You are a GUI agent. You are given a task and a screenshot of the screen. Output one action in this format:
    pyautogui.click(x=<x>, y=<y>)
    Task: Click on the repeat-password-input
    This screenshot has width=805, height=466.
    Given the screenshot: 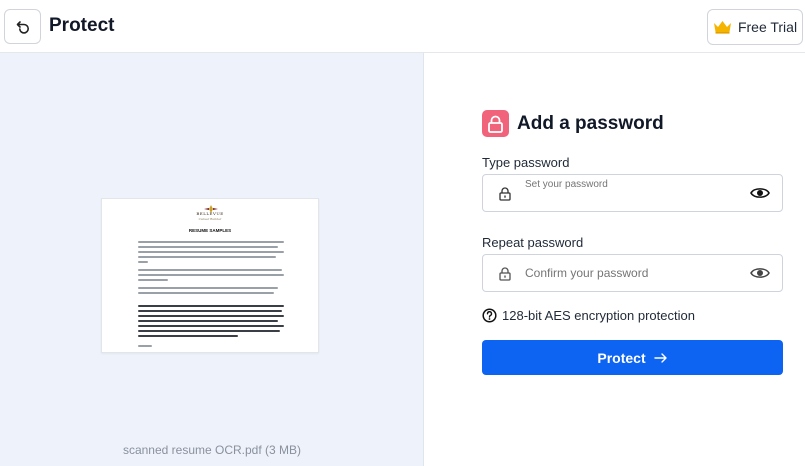 What is the action you would take?
    pyautogui.click(x=630, y=273)
    